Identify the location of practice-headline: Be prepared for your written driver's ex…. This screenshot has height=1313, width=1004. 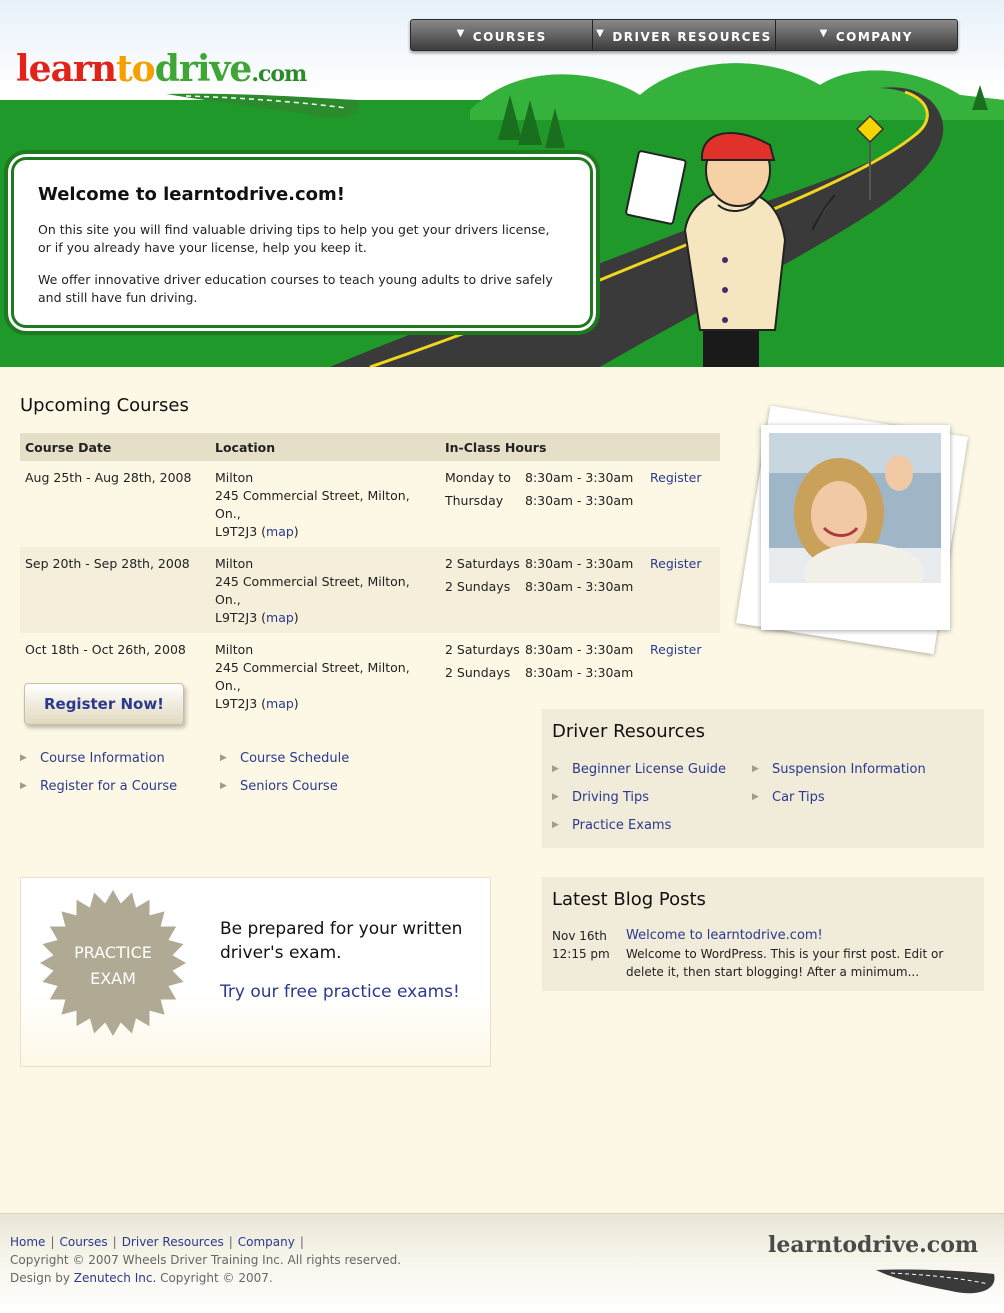
(341, 941).